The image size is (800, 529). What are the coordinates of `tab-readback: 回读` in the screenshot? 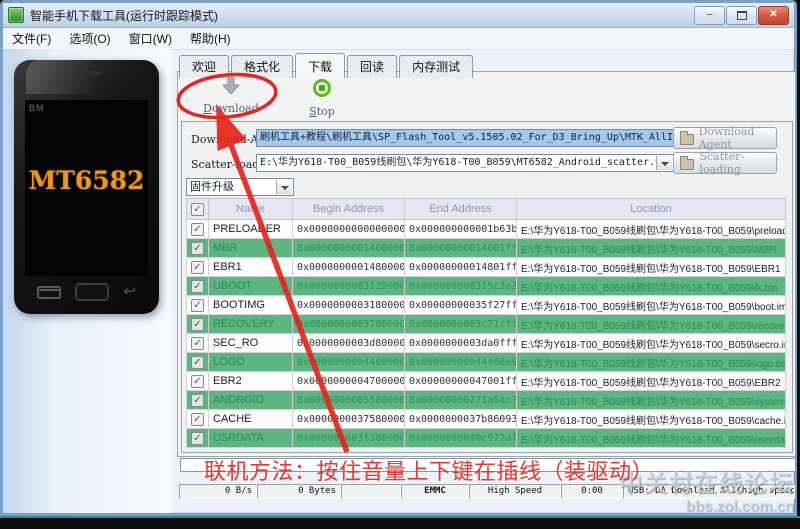 It's located at (372, 66).